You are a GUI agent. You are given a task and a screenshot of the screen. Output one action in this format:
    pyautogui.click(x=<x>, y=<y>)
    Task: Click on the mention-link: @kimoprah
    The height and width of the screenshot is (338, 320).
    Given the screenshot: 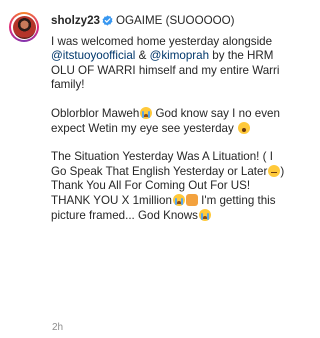 What is the action you would take?
    pyautogui.click(x=179, y=55)
    